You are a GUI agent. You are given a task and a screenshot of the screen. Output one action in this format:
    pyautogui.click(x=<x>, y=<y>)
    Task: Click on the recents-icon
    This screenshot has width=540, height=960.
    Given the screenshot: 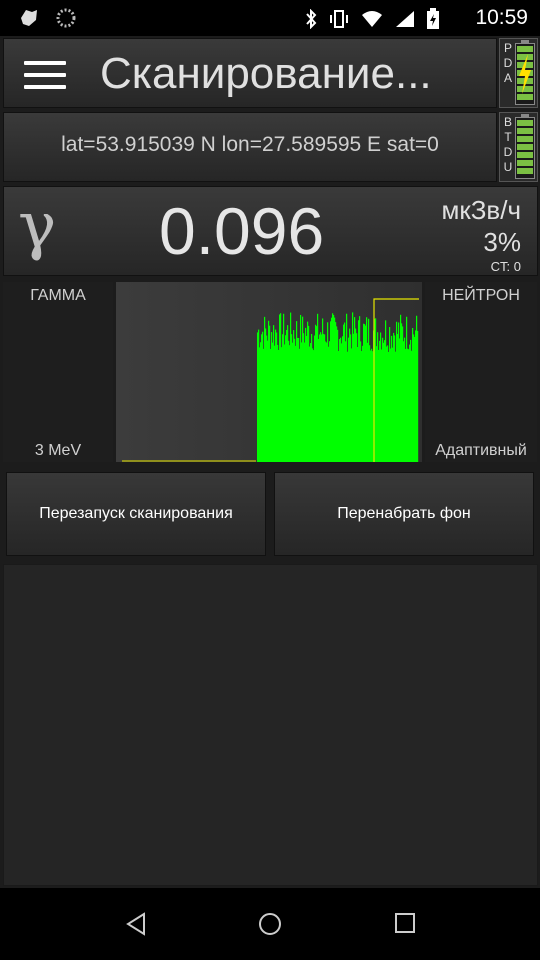 What is the action you would take?
    pyautogui.click(x=405, y=925)
    